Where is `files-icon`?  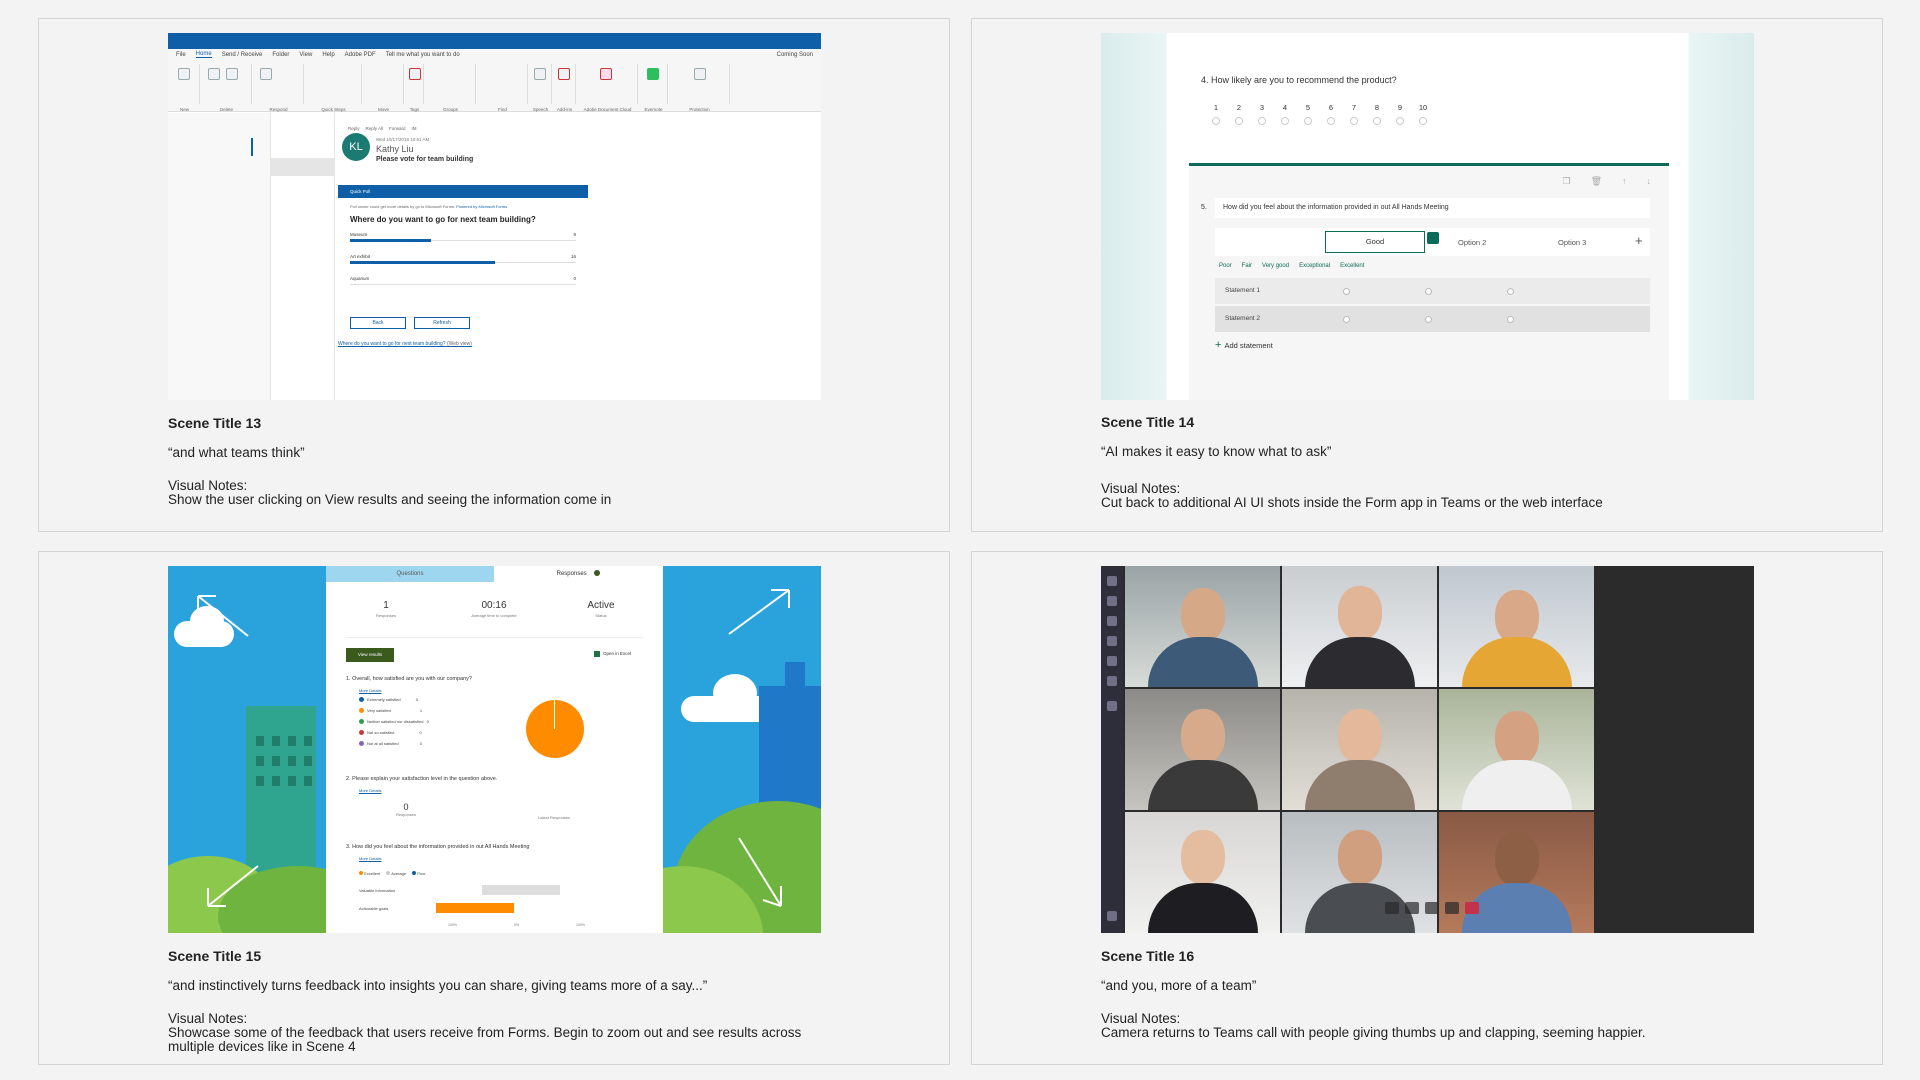 files-icon is located at coordinates (1112, 681).